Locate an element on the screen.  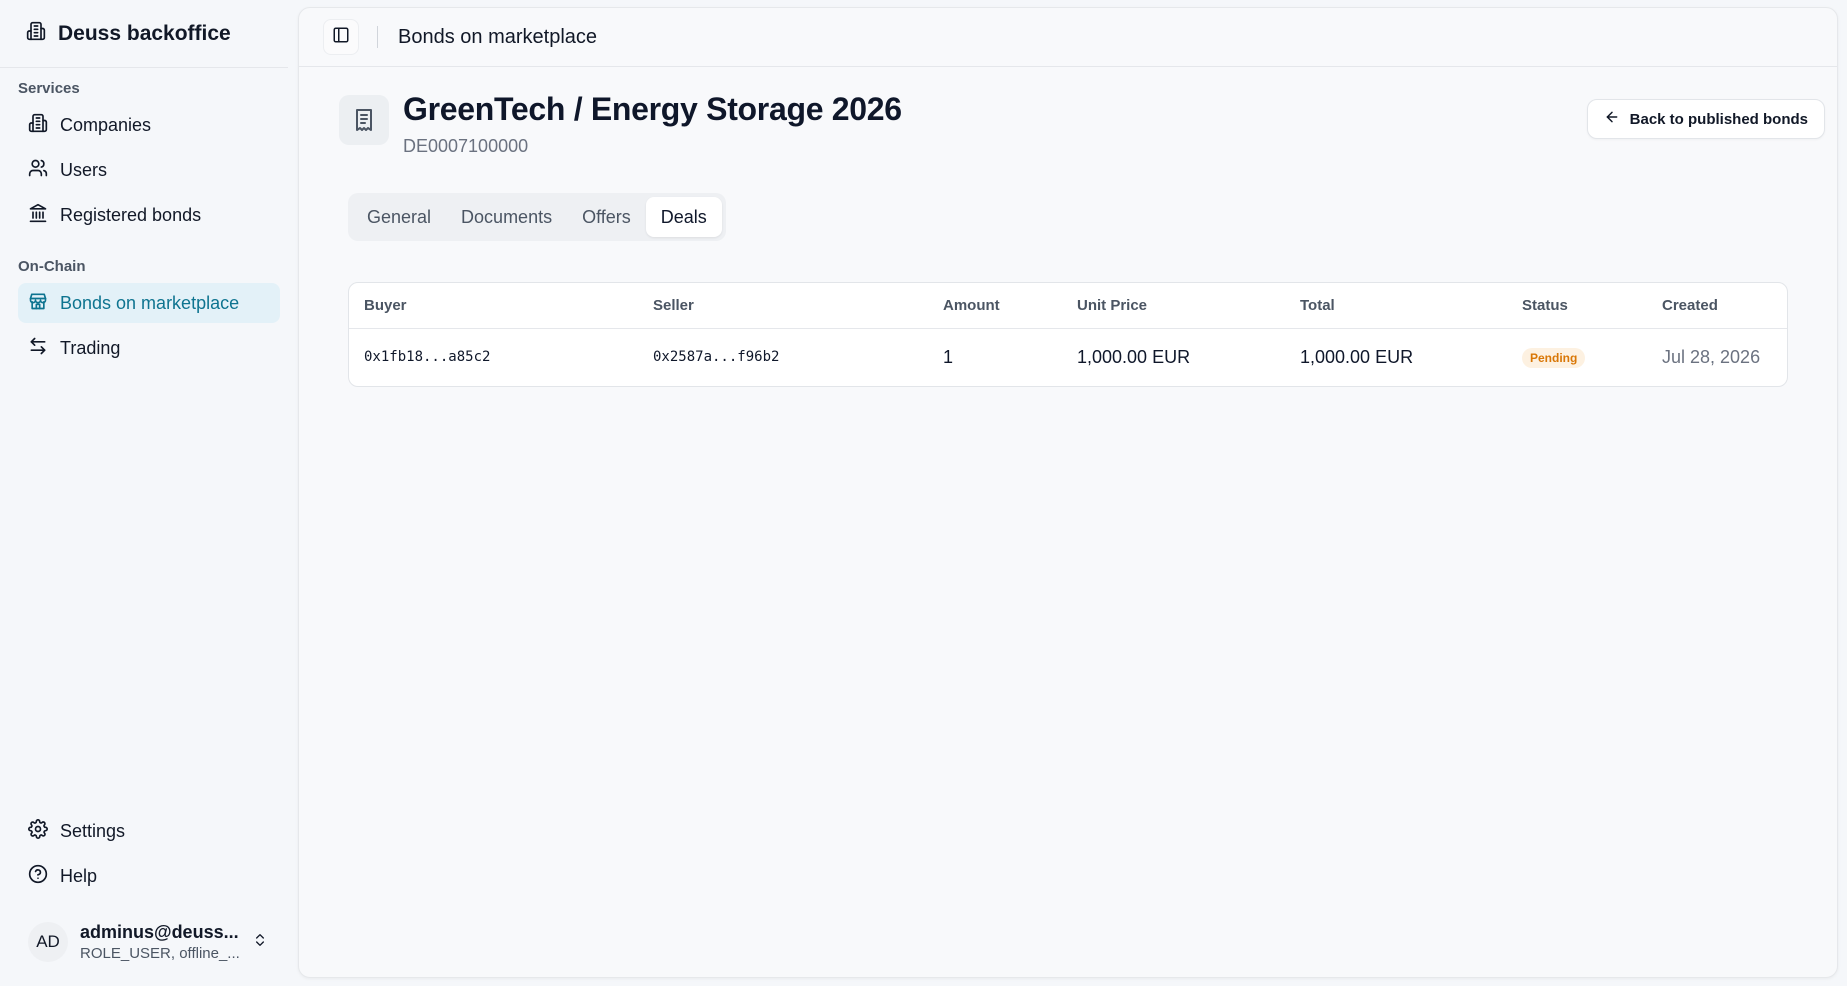
sidebar-toggle-button is located at coordinates (341, 37).